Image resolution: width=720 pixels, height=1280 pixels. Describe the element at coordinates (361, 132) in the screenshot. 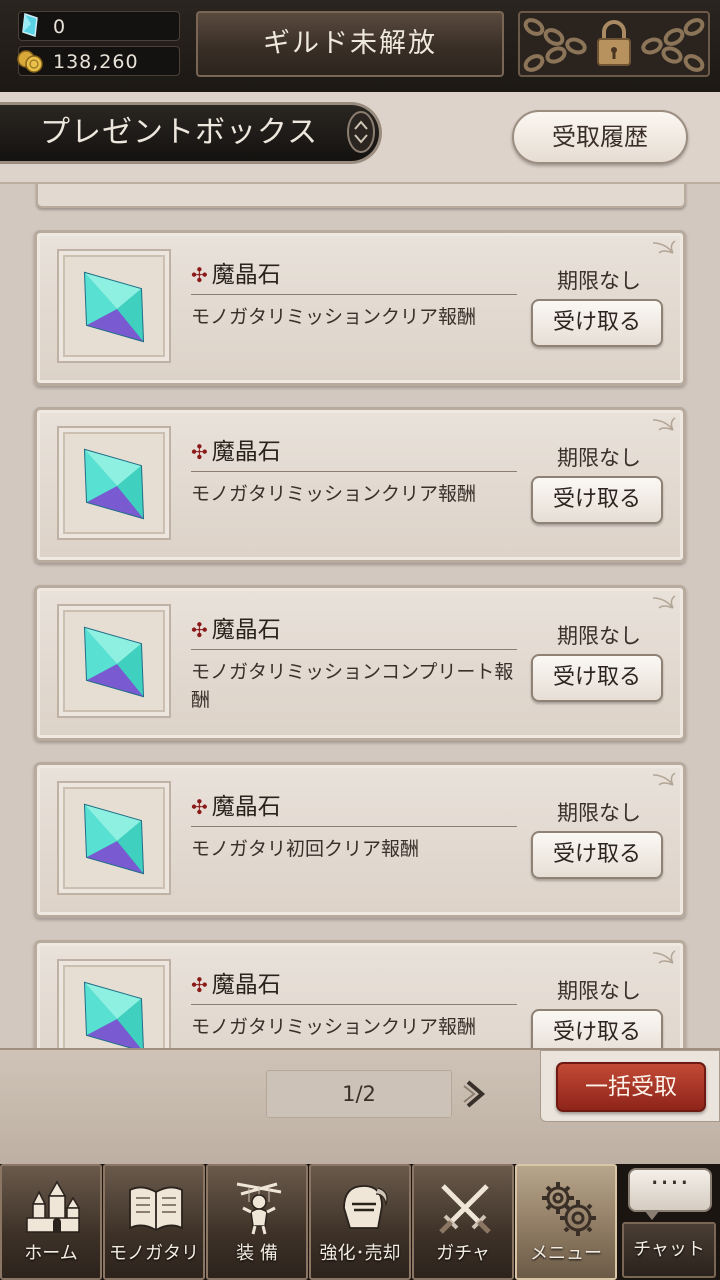

I see `sort-arrows-icon` at that location.